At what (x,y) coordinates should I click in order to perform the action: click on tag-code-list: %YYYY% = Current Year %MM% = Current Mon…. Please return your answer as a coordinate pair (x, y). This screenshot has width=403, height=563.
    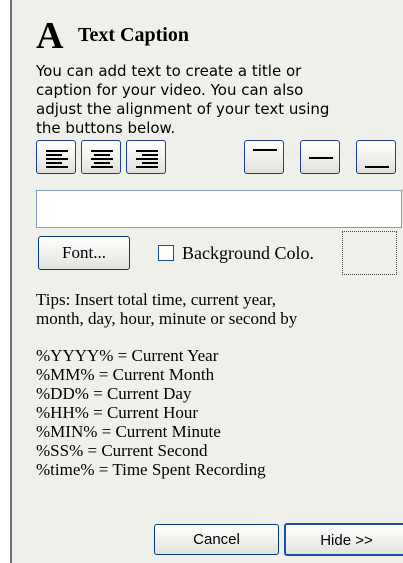
    Looking at the image, I should click on (151, 412).